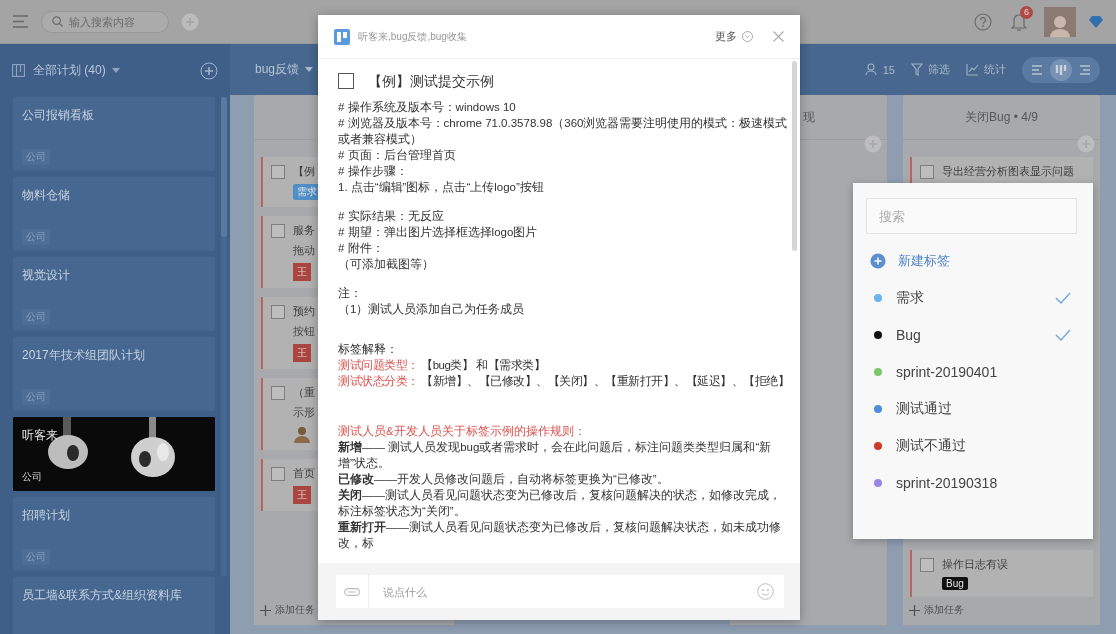 This screenshot has height=634, width=1116. I want to click on description-line: 重新打开——测试人员看见问题状态变为已修改后，复核问题解决状态，如未成功修改，标, so click(560, 535).